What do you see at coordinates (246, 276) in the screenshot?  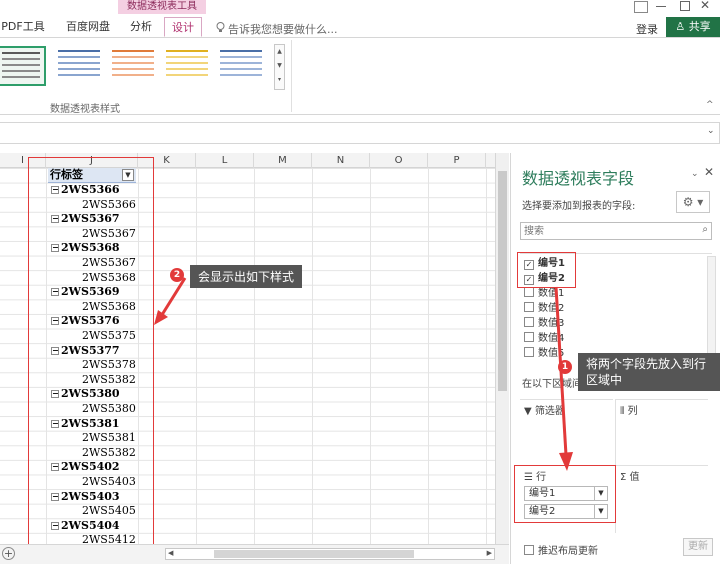 I see `callout-2: 会显示出如下样式` at bounding box center [246, 276].